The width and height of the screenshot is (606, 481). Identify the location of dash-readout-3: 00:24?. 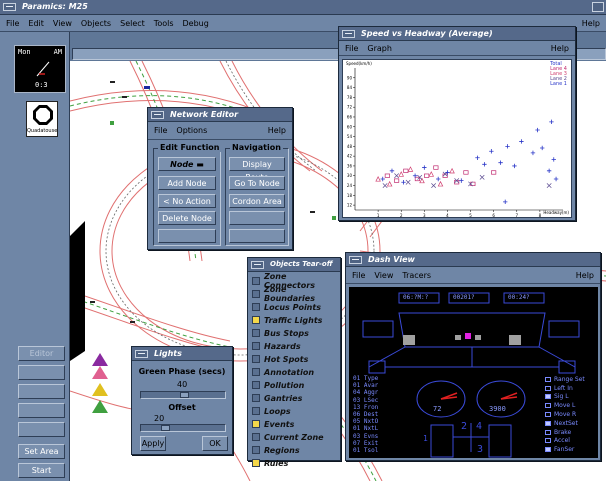
(519, 297).